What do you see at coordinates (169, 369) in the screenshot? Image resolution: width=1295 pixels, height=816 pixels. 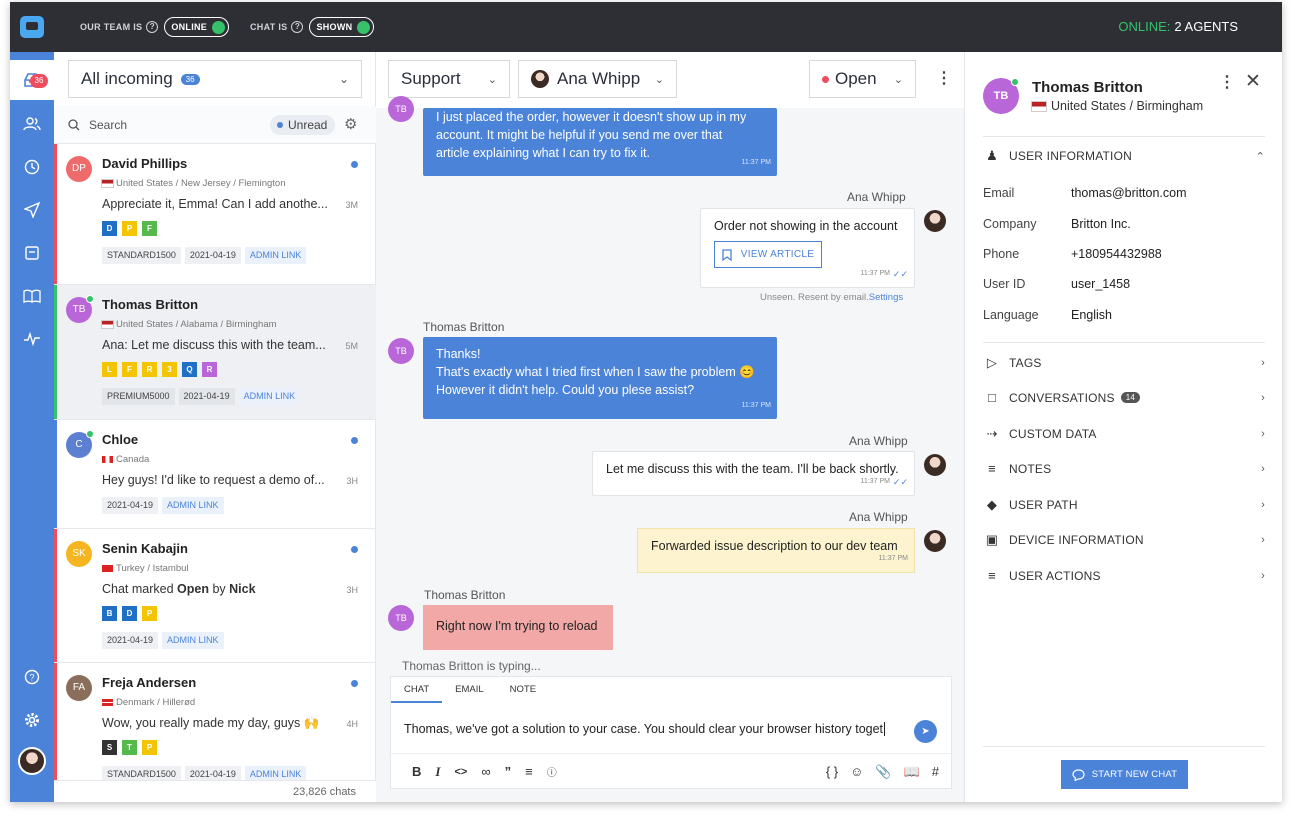 I see `tag: 3` at bounding box center [169, 369].